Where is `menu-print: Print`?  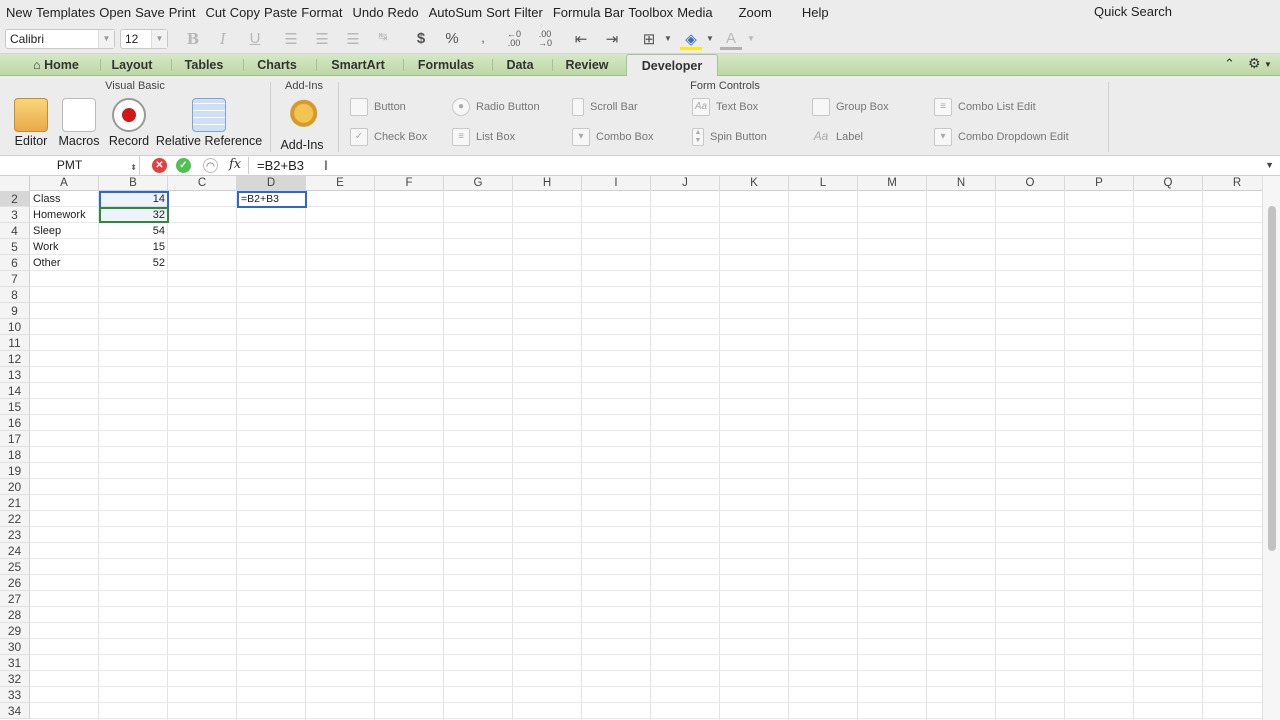
menu-print: Print is located at coordinates (182, 12).